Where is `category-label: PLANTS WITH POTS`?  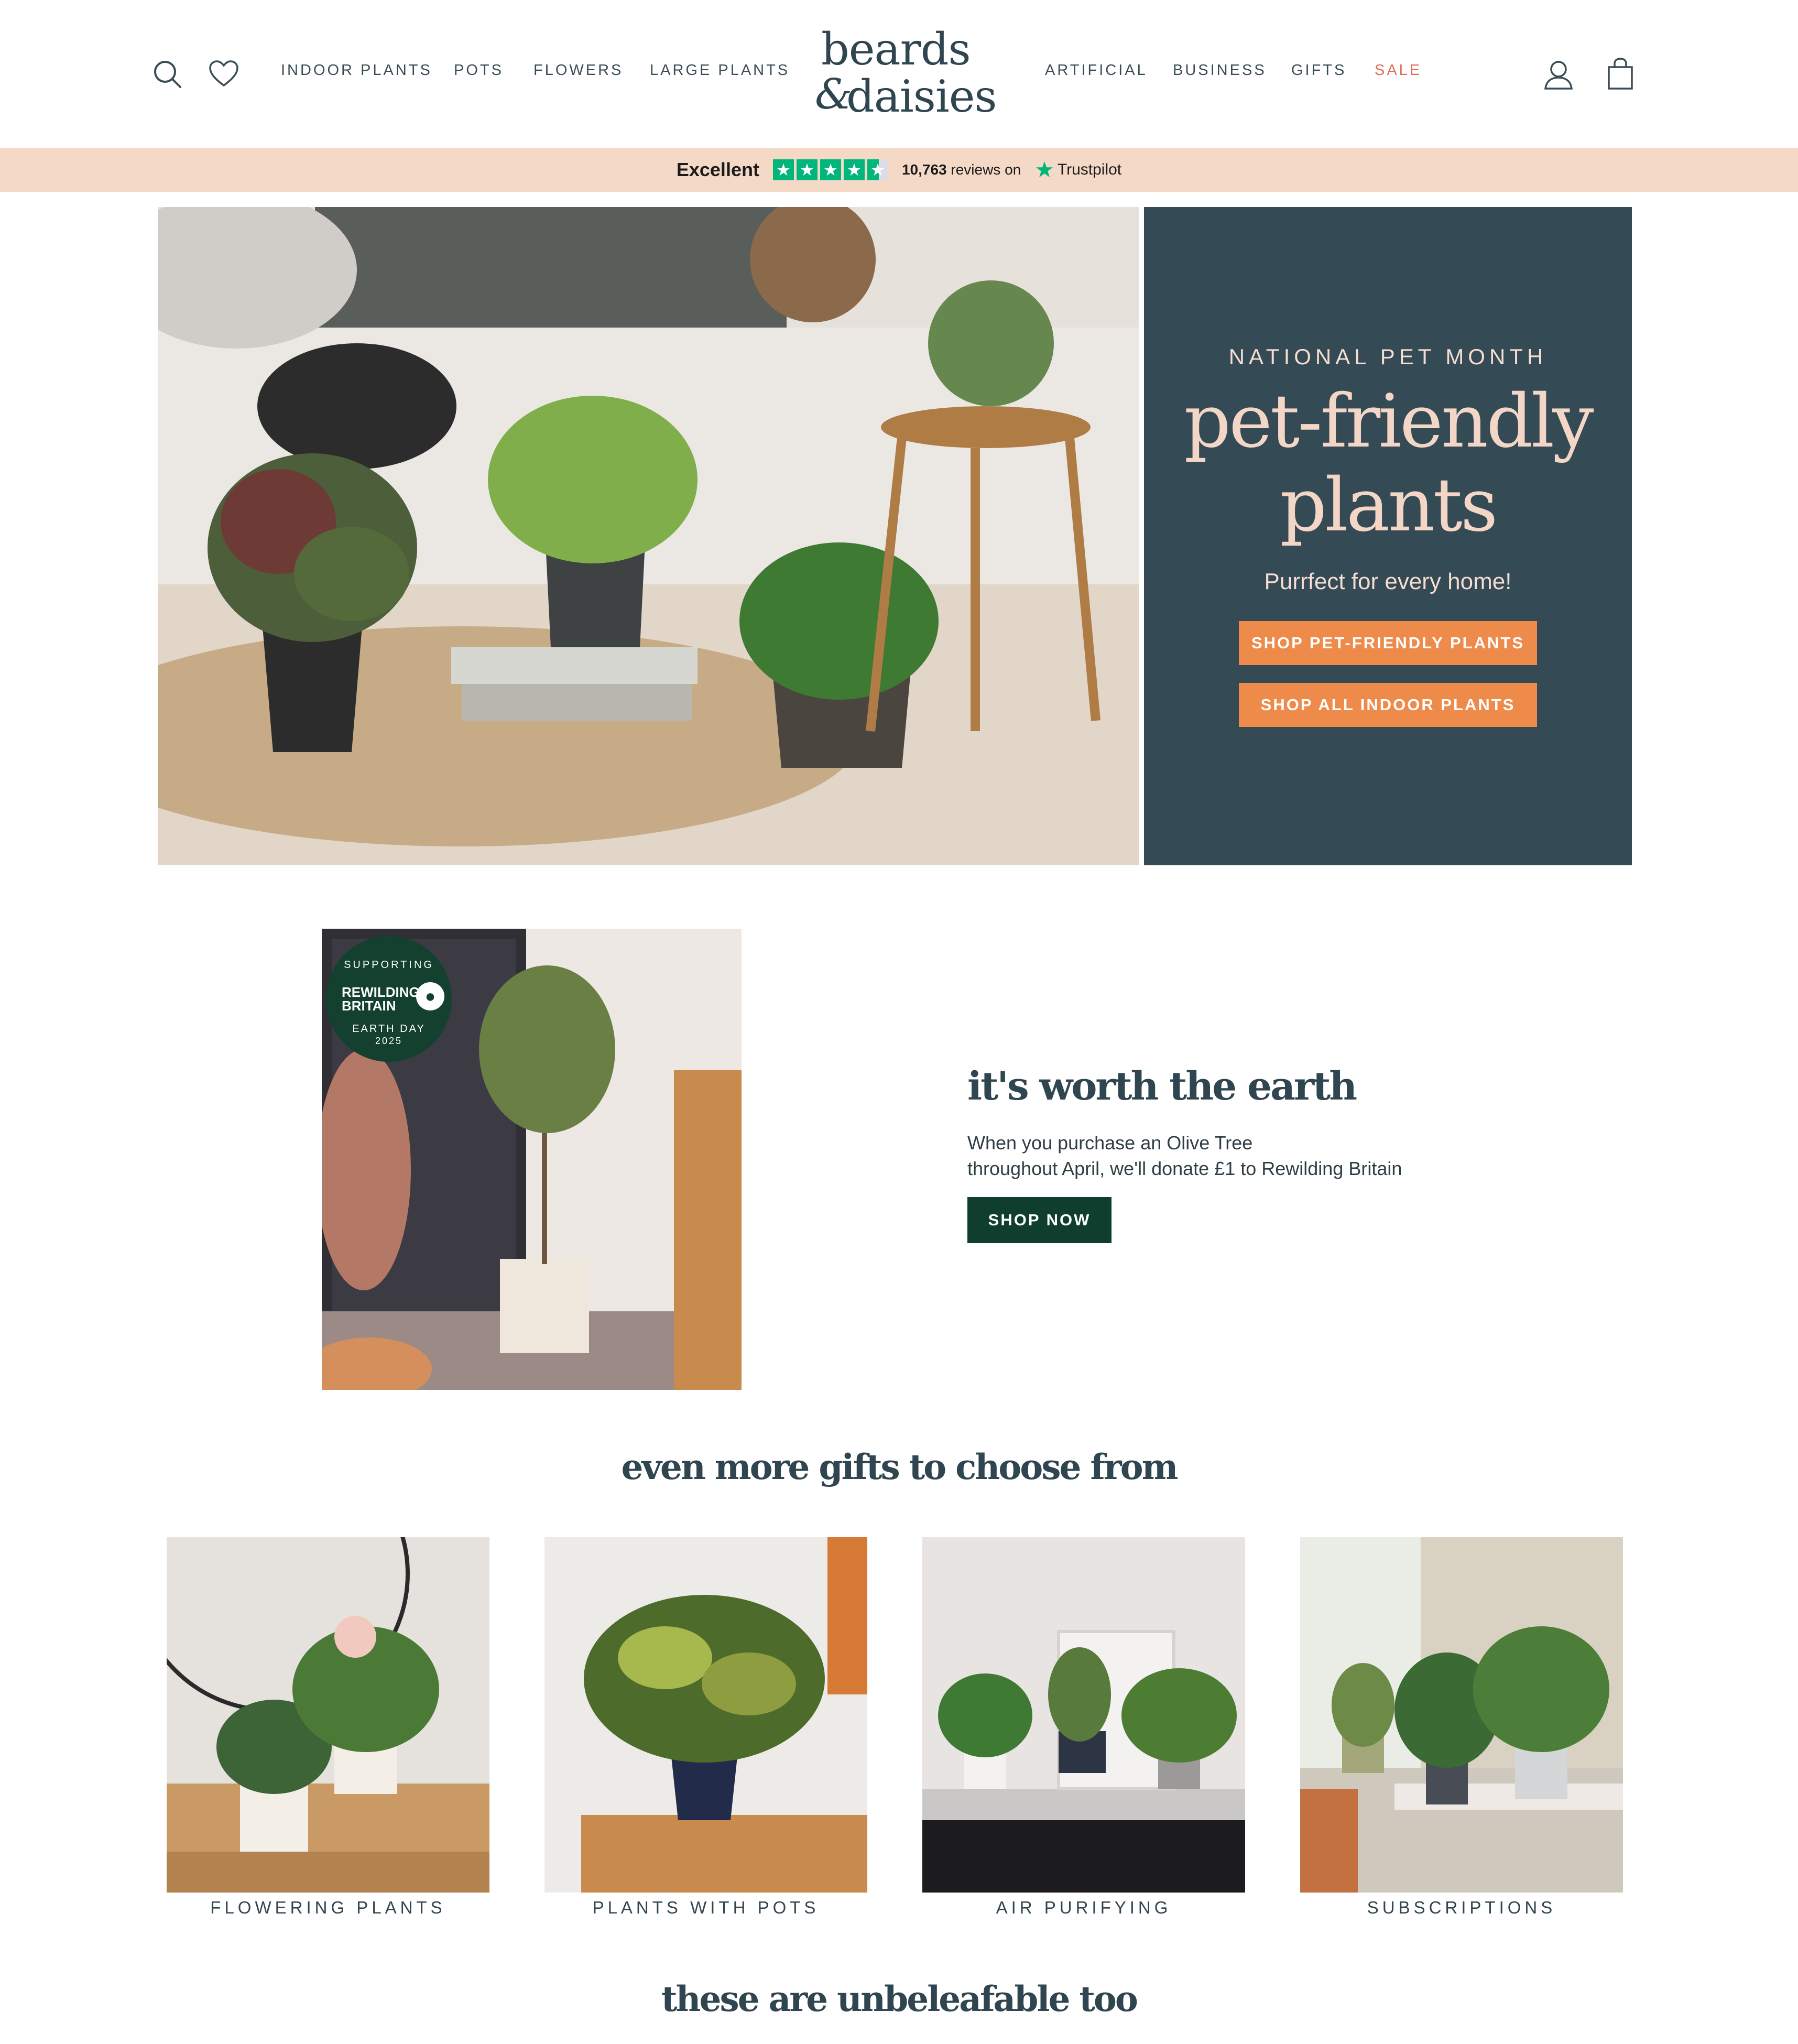
category-label: PLANTS WITH POTS is located at coordinates (706, 1907).